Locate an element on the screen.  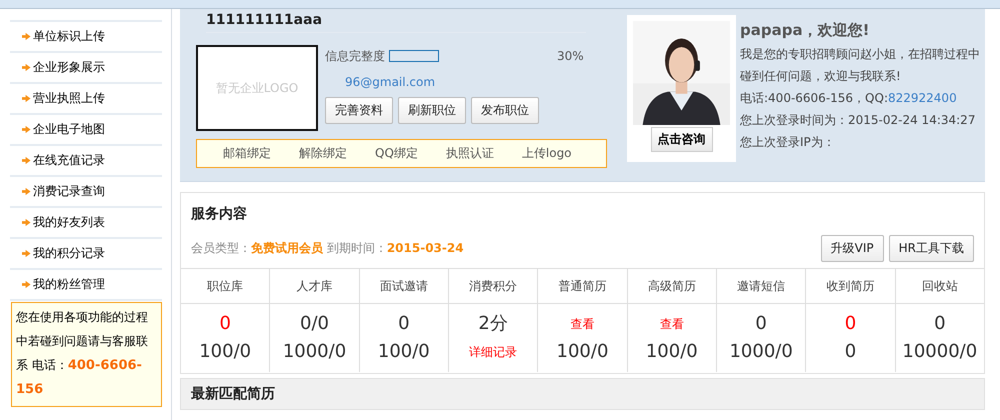
action-button: 发布职位 is located at coordinates (505, 110).